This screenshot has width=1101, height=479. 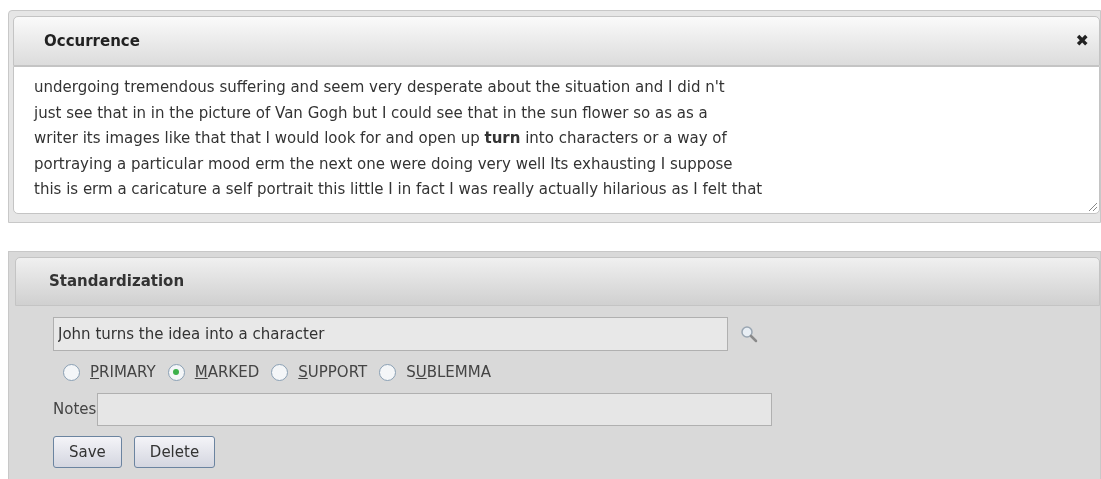 I want to click on panel-title: Standardization, so click(x=117, y=282).